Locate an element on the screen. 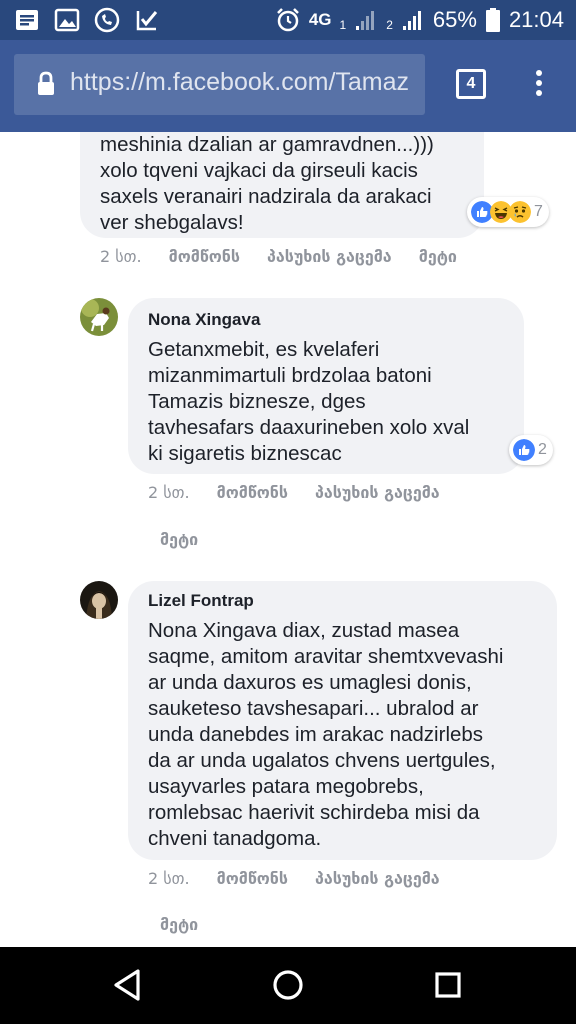  comment-line: saqme, amitom aravitar shemtxvevashi is located at coordinates (326, 656).